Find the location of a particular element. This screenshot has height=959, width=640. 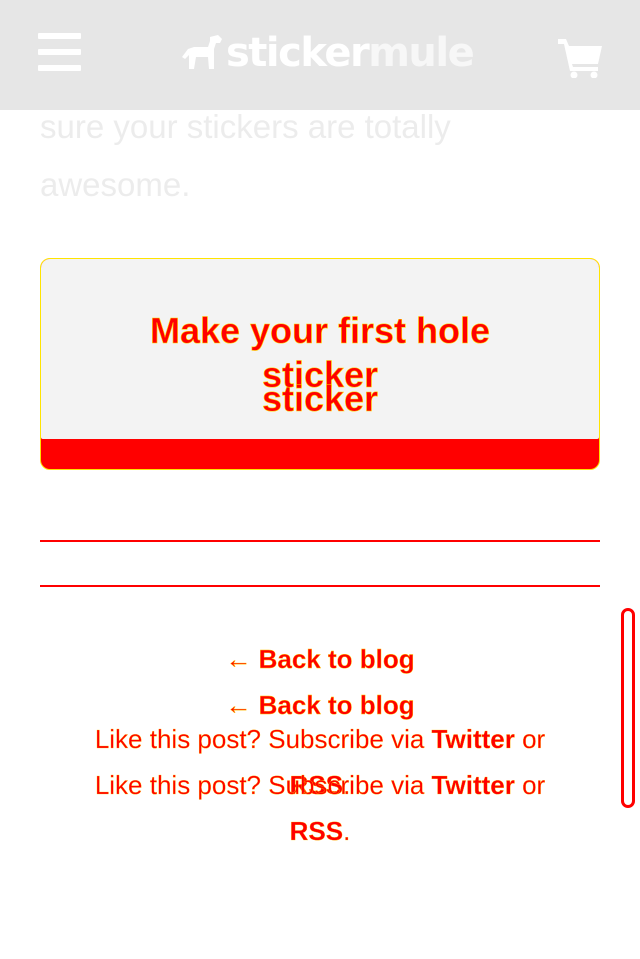

cta-label-line-1: Make your first hole is located at coordinates (320, 330).